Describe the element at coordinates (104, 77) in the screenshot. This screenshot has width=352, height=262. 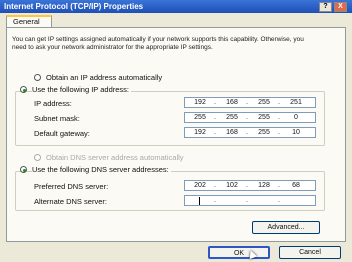
I see `ip-auto-label: Obtain an IP address automatically` at that location.